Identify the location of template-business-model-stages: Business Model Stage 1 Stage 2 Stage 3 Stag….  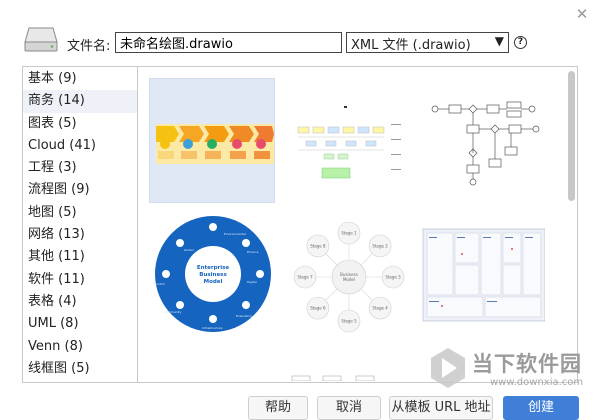
(348, 274).